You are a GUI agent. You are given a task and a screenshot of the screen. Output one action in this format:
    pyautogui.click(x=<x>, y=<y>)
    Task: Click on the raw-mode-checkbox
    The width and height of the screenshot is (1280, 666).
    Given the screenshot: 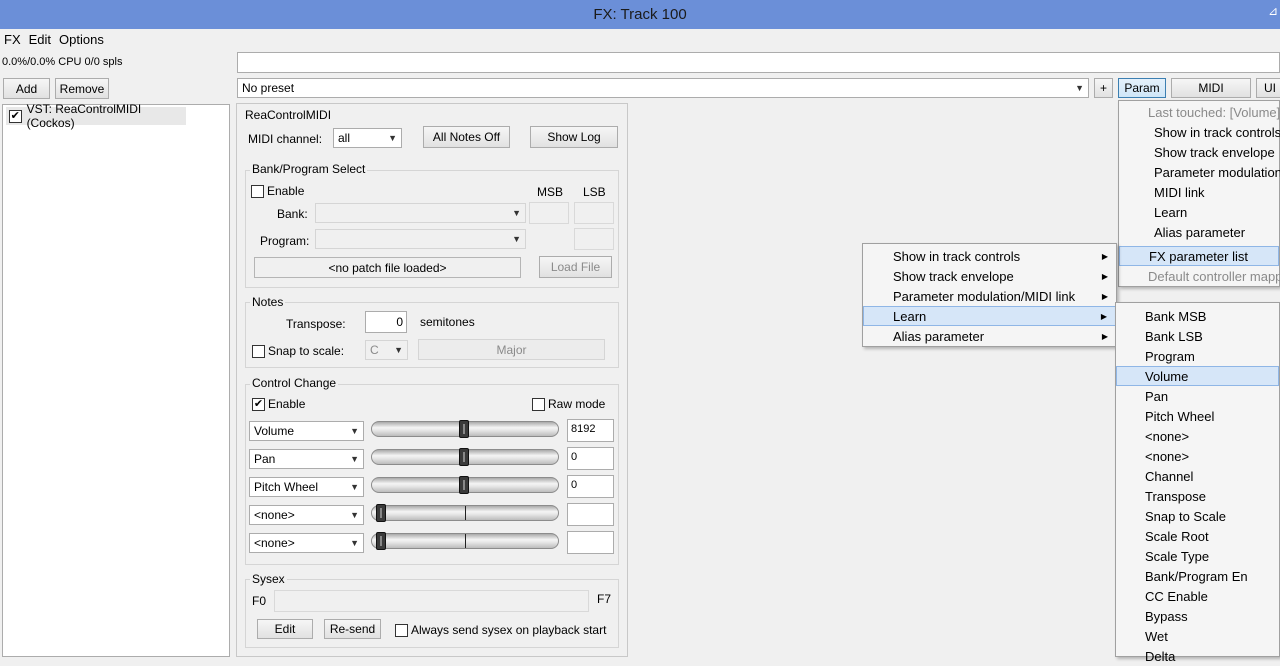 What is the action you would take?
    pyautogui.click(x=538, y=404)
    